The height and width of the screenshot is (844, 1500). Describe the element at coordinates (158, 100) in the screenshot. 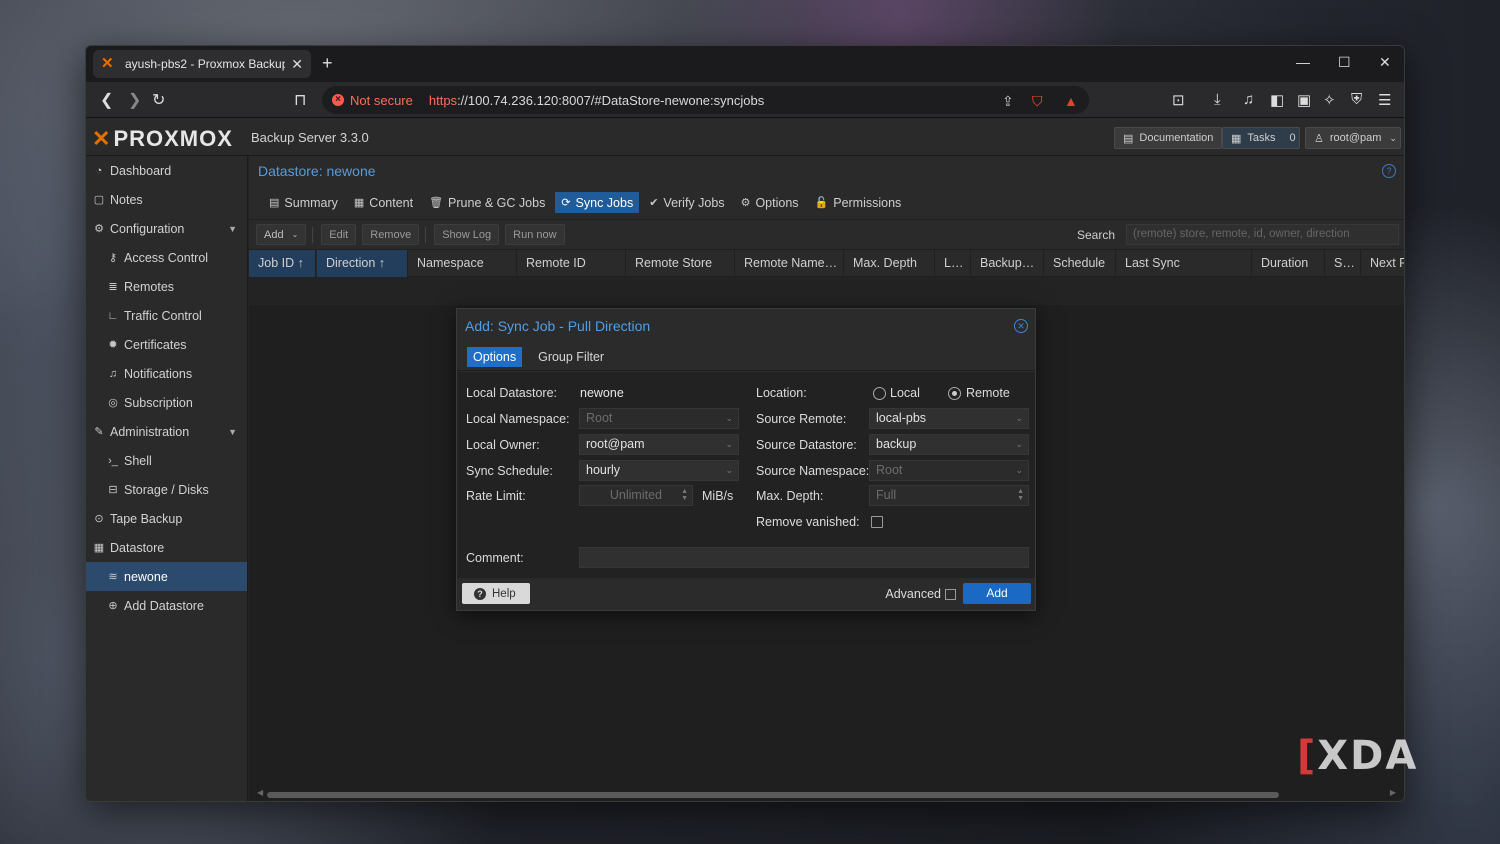

I see `reload-icon: ↻` at that location.